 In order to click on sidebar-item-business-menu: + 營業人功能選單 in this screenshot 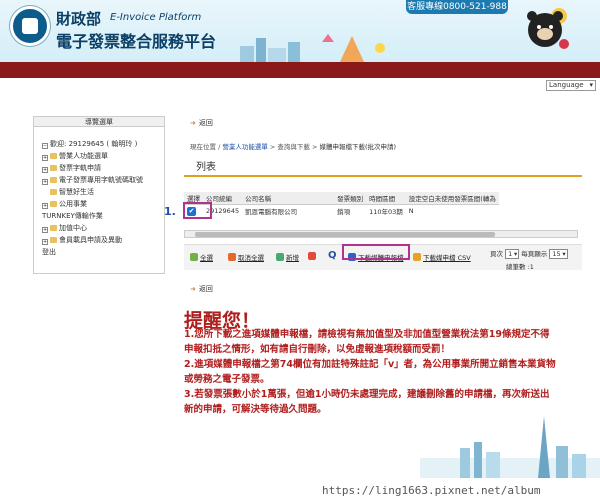, I will do `click(75, 156)`.